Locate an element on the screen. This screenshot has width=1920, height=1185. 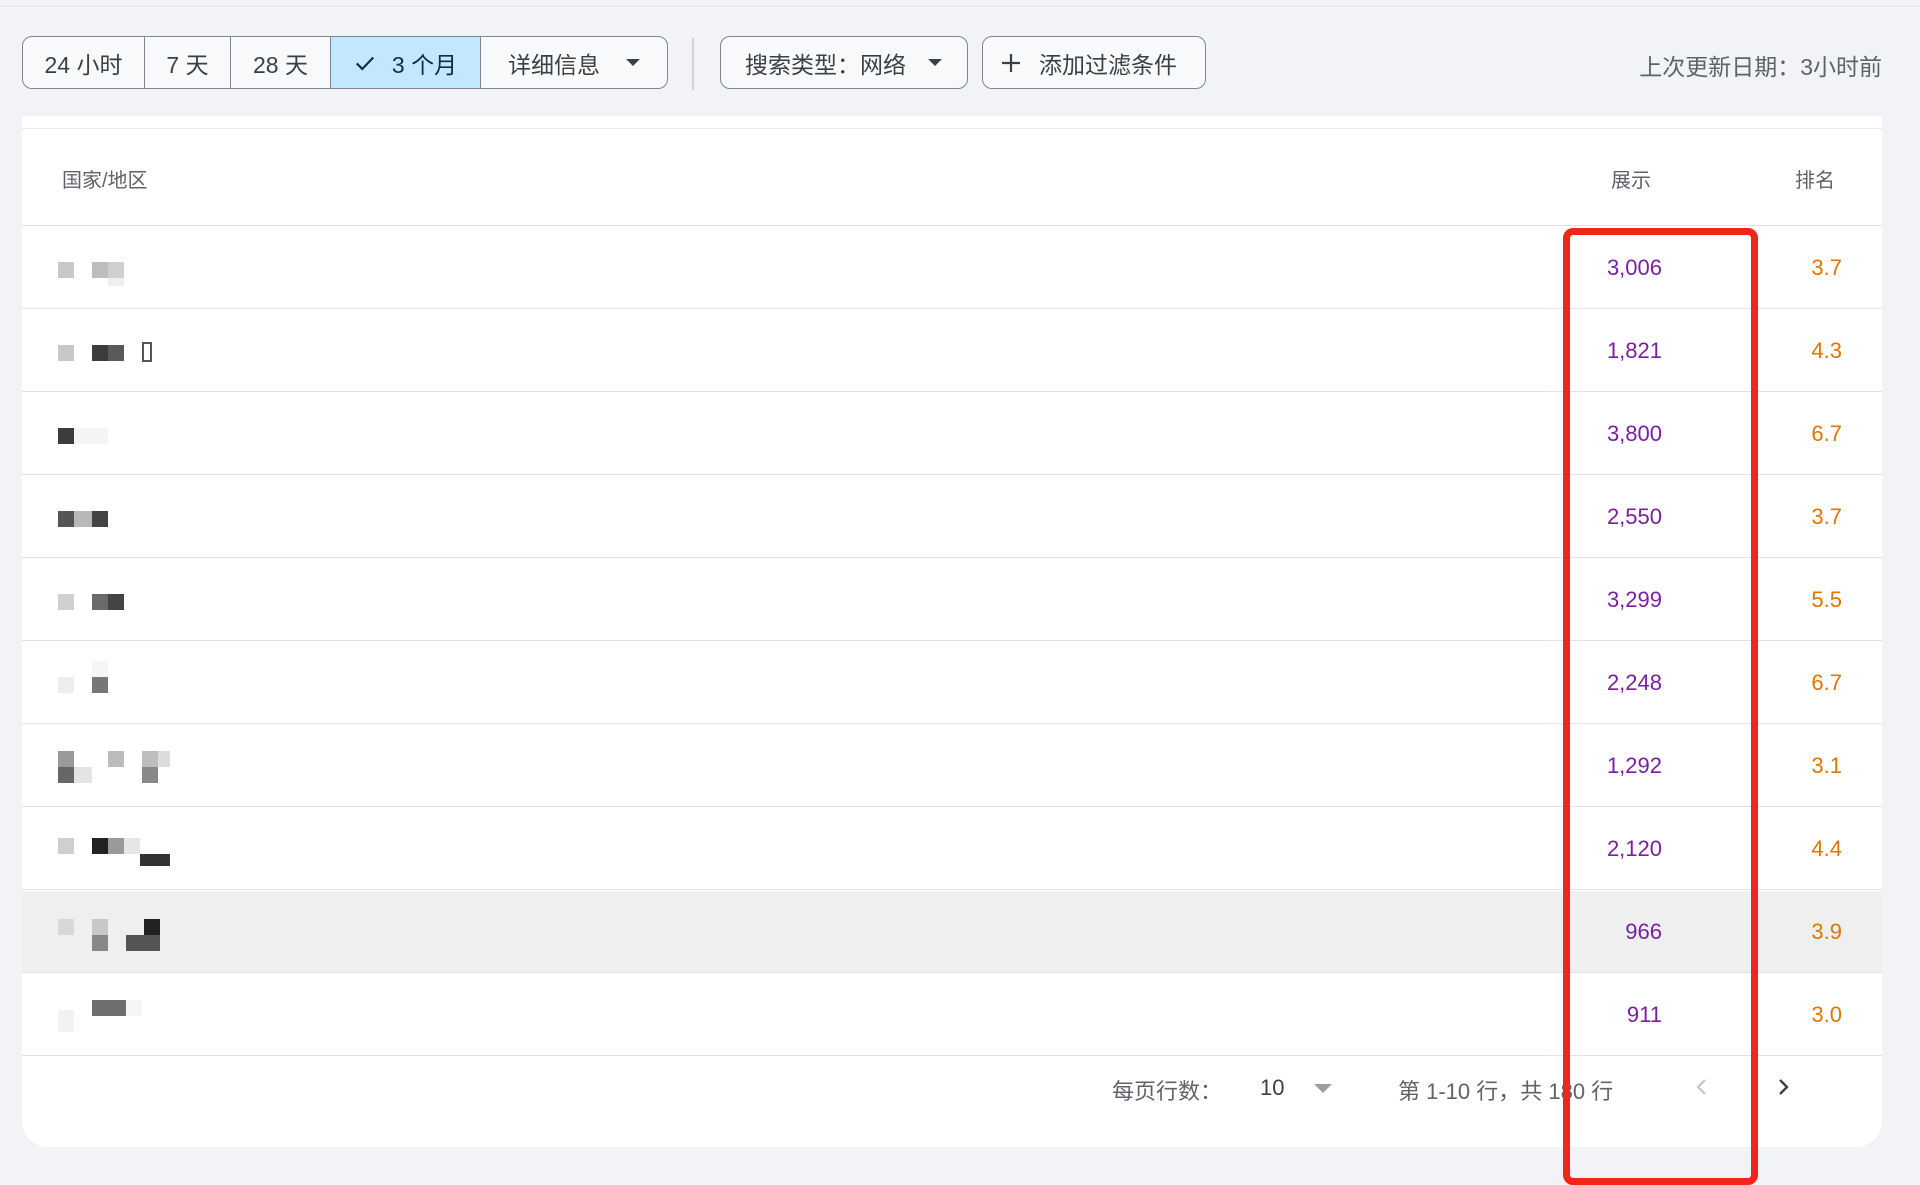
rows-per-page-label: 每页行数： is located at coordinates (1167, 1091).